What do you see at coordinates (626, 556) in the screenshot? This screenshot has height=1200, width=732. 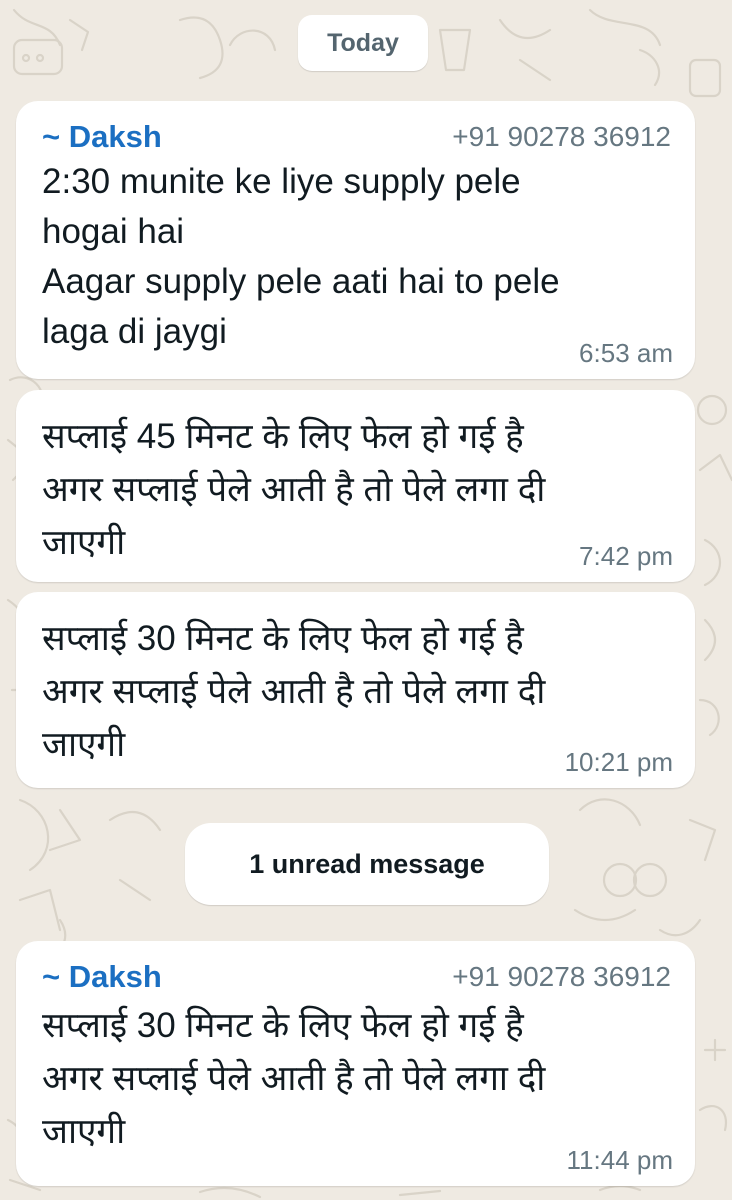 I see `message-time: 7:42 pm` at bounding box center [626, 556].